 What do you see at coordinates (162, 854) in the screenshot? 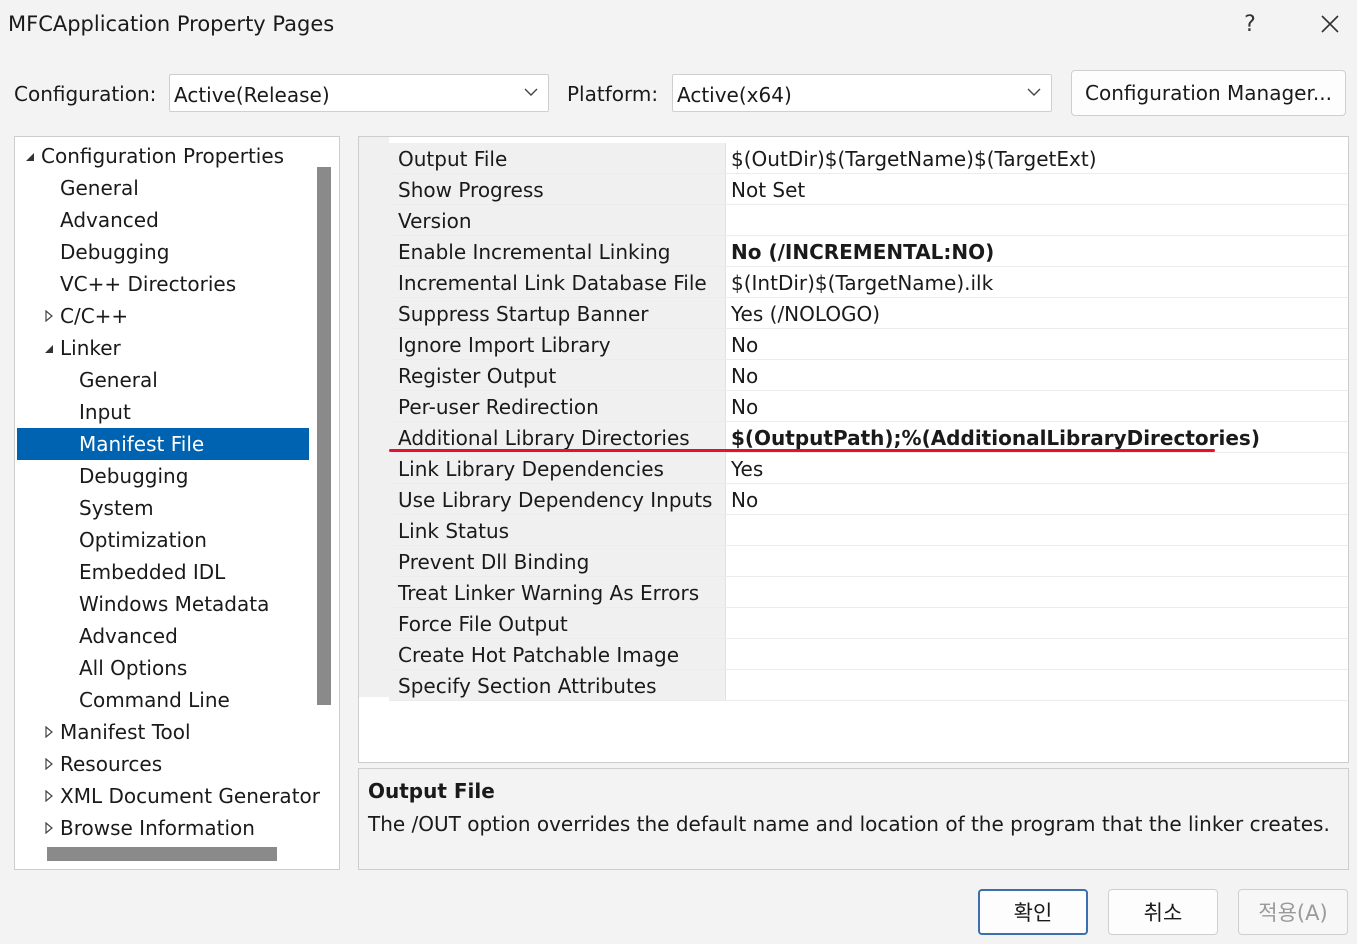
I see `tree-horizontal-scrollbar` at bounding box center [162, 854].